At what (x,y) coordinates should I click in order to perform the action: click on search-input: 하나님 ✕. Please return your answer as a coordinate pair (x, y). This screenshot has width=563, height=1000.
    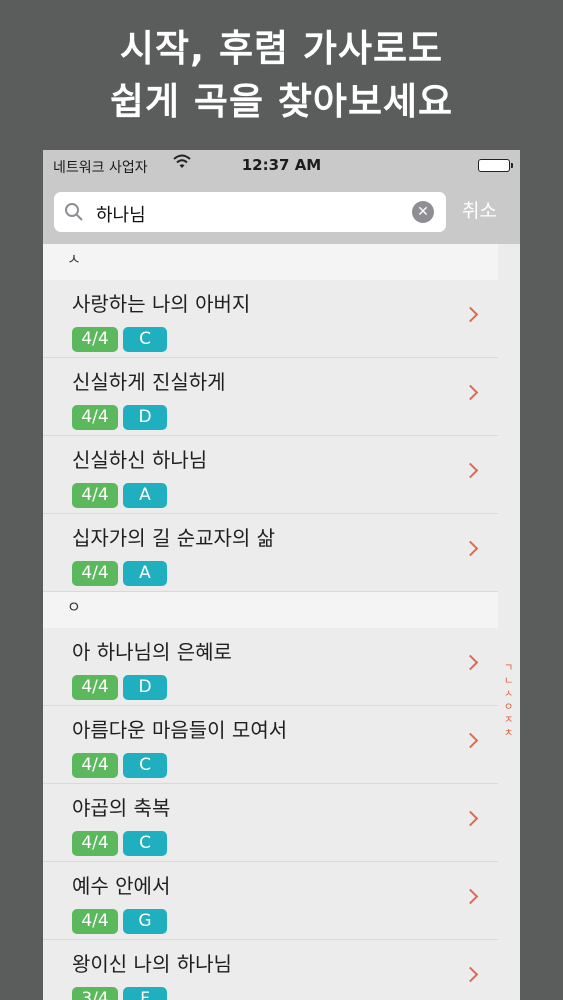
    Looking at the image, I should click on (250, 212).